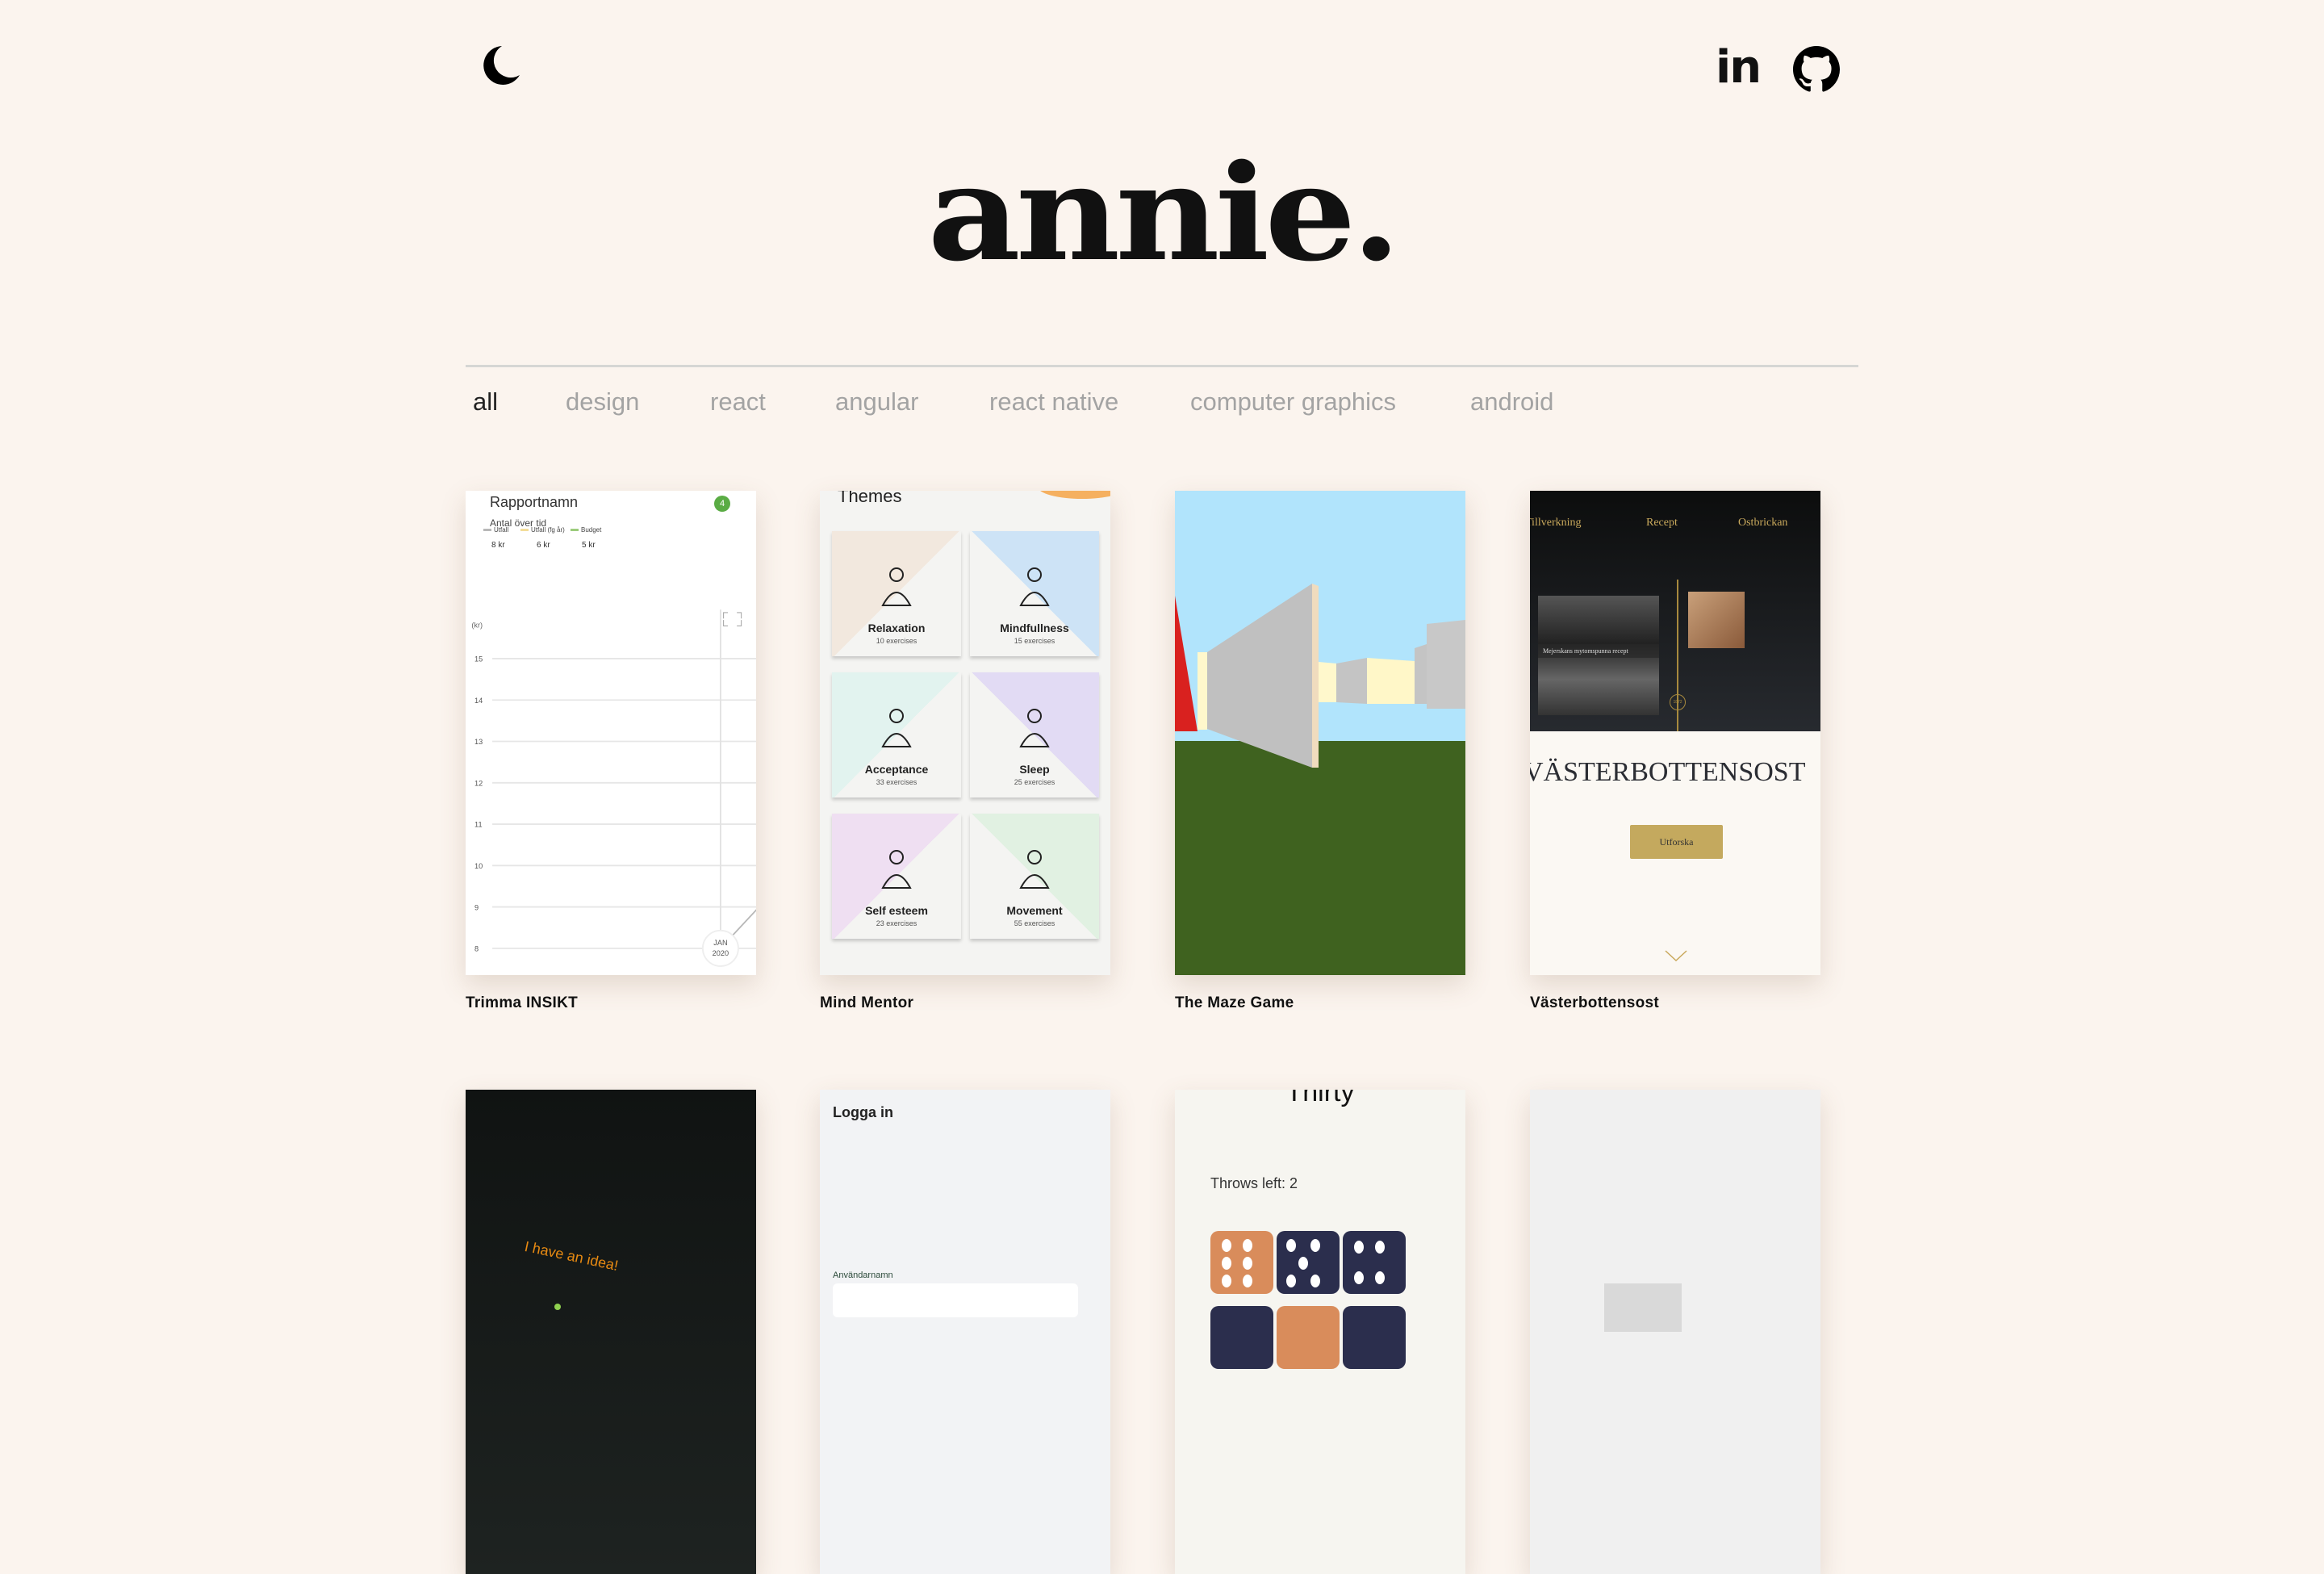 This screenshot has width=2324, height=1574. Describe the element at coordinates (1320, 733) in the screenshot. I see `project-card-maze-game` at that location.